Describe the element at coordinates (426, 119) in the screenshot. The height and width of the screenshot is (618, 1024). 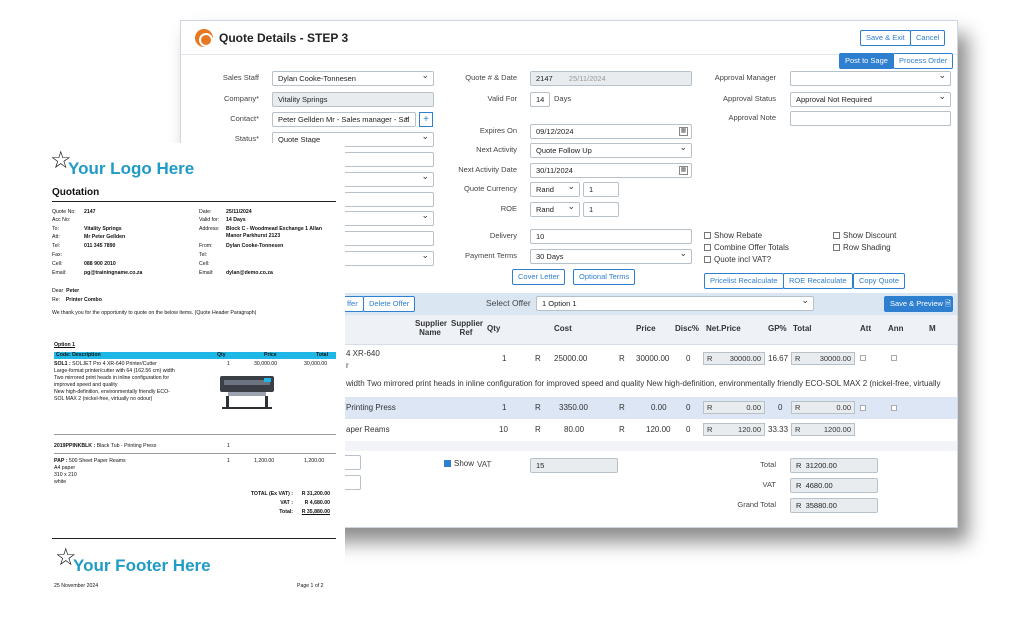
I see `add-contact-icon: +` at that location.